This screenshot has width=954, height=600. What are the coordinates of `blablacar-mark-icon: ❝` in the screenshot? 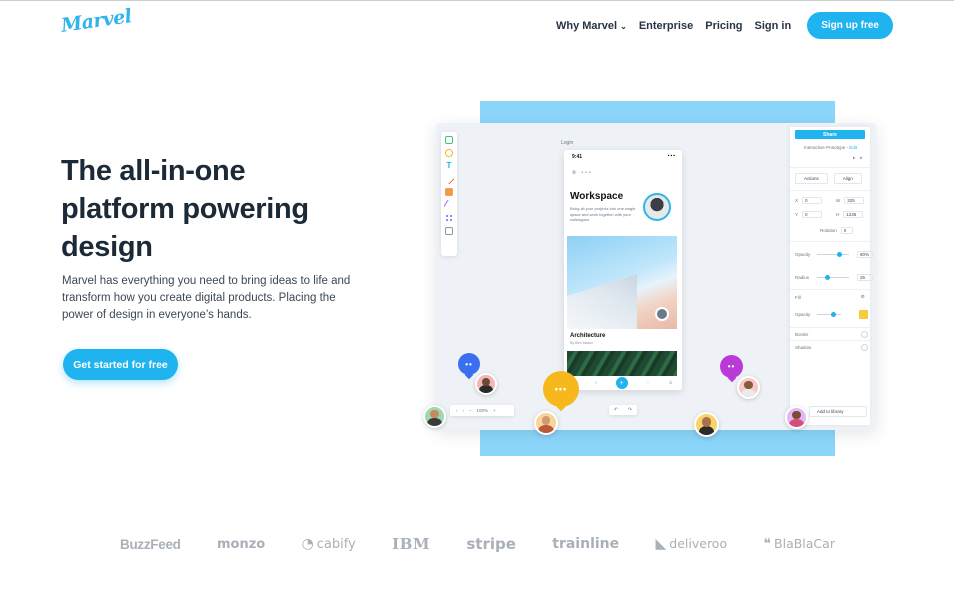 It's located at (767, 544).